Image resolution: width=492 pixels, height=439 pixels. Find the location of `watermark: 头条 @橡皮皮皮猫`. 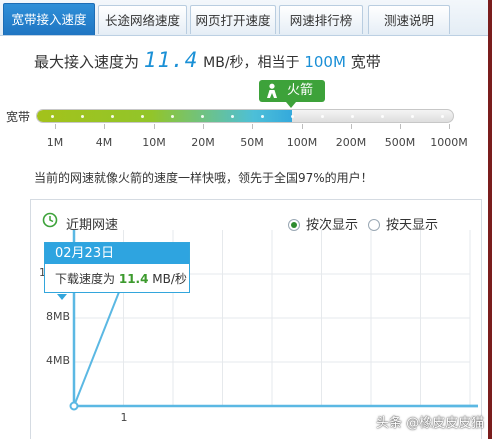

watermark: 头条 @橡皮皮皮猫 is located at coordinates (430, 423).